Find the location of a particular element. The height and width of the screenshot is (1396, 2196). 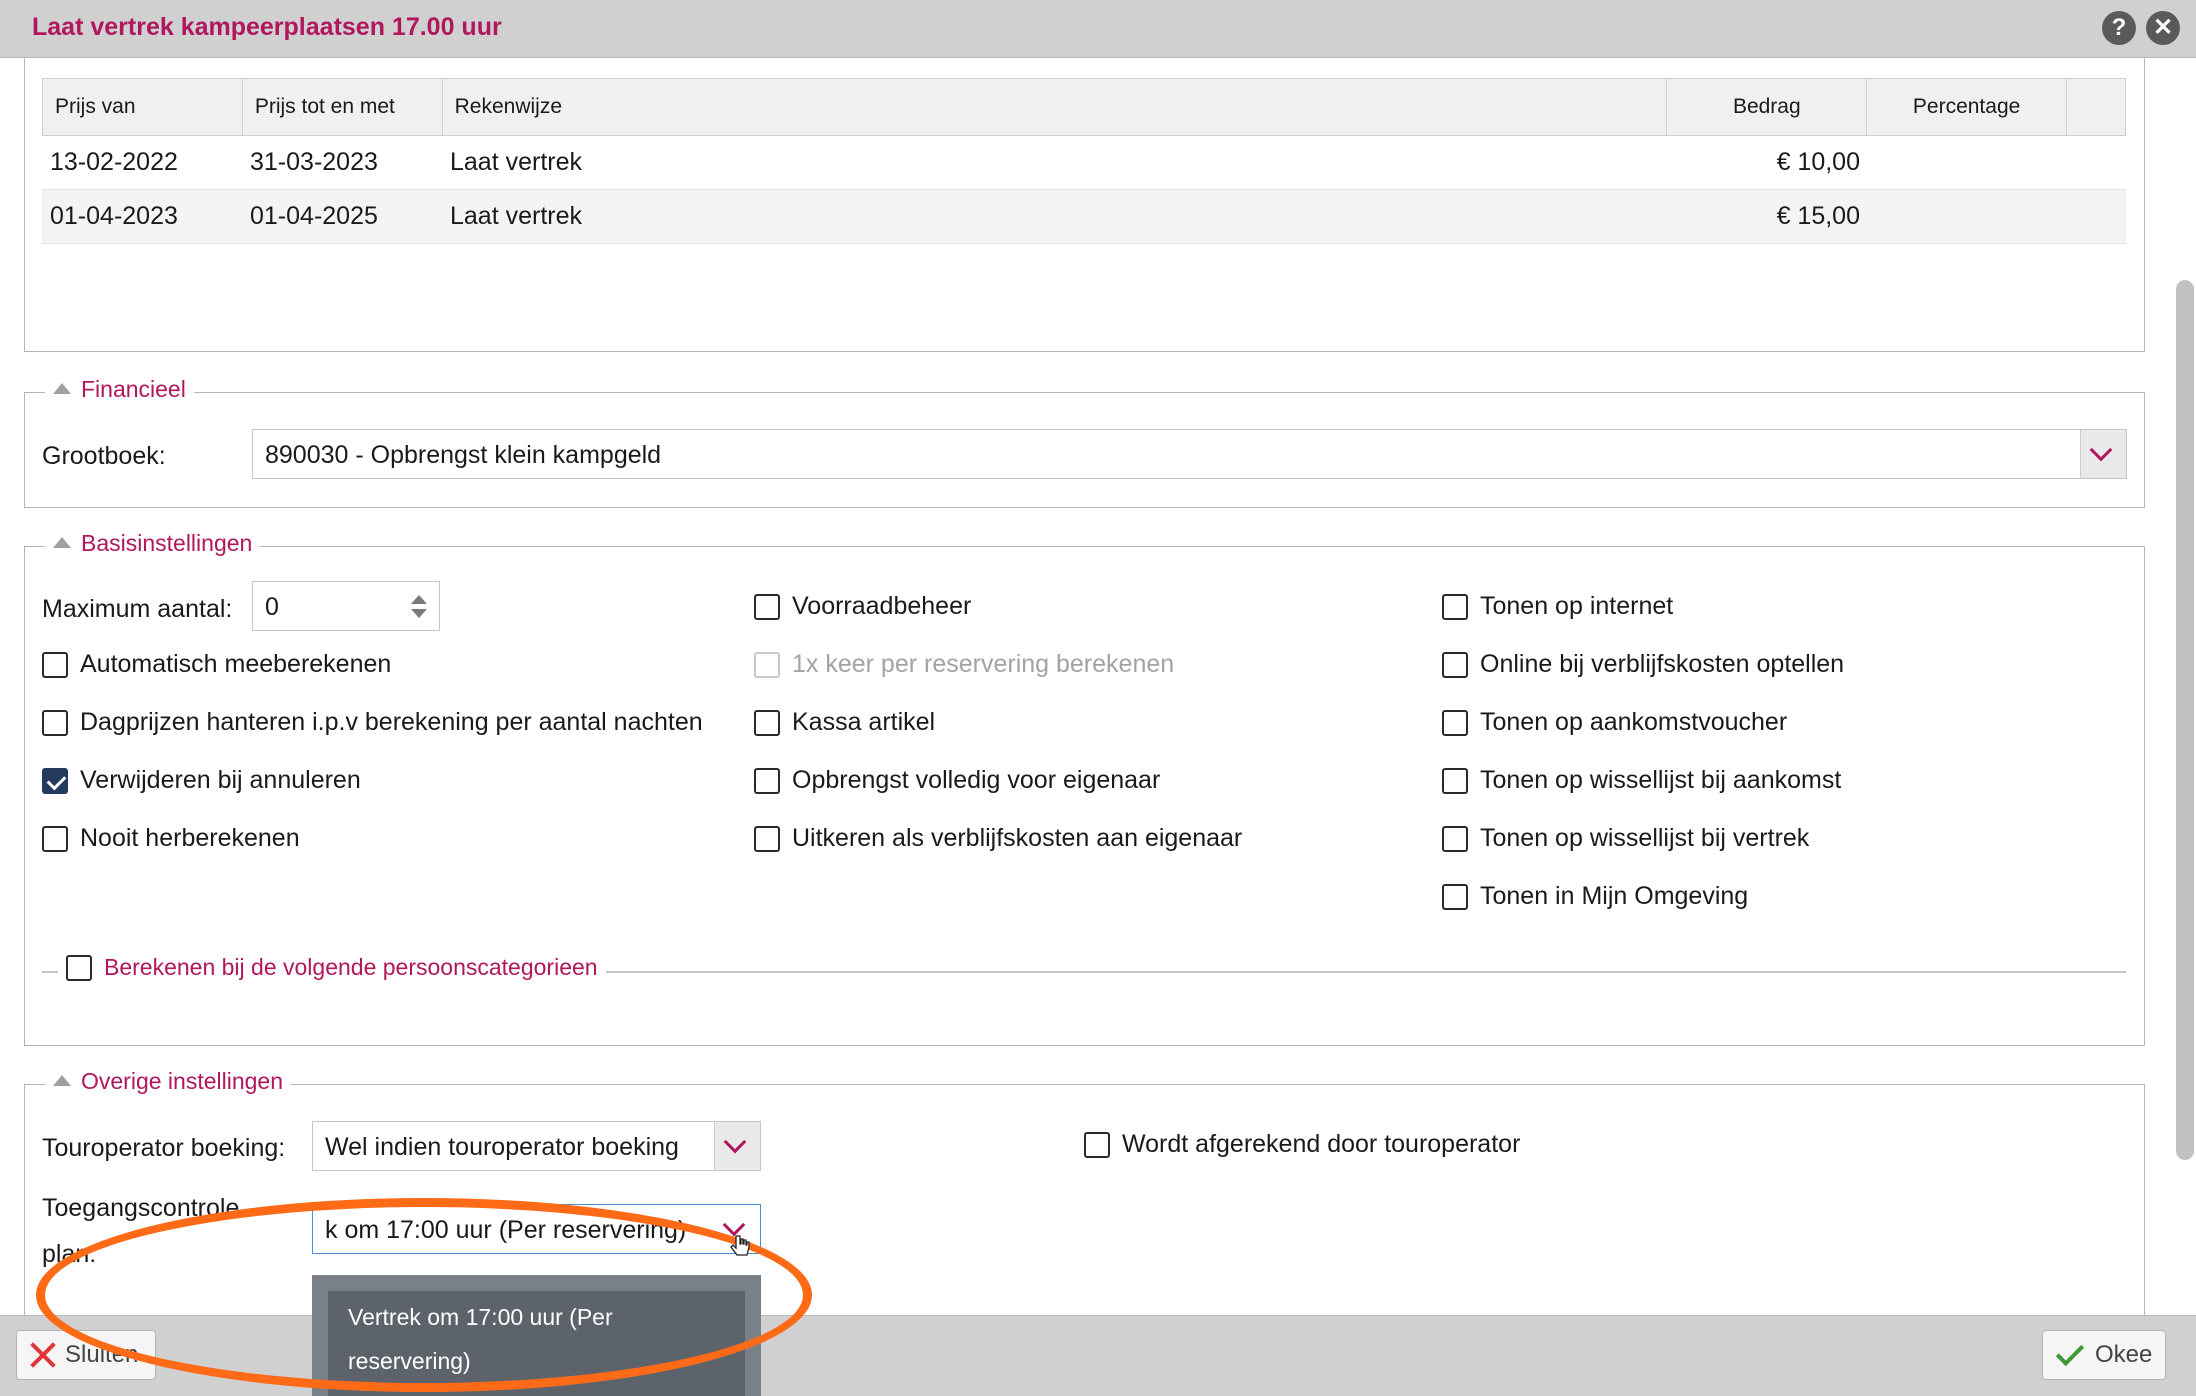

close-icon: ✕ is located at coordinates (2163, 28).